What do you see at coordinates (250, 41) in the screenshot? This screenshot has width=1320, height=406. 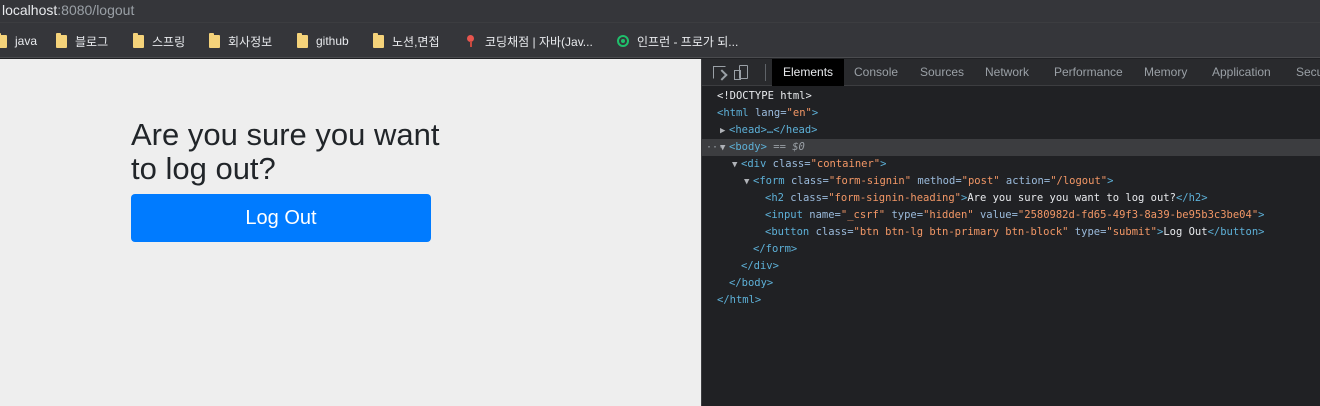 I see `bookmark-label: 회사정보` at bounding box center [250, 41].